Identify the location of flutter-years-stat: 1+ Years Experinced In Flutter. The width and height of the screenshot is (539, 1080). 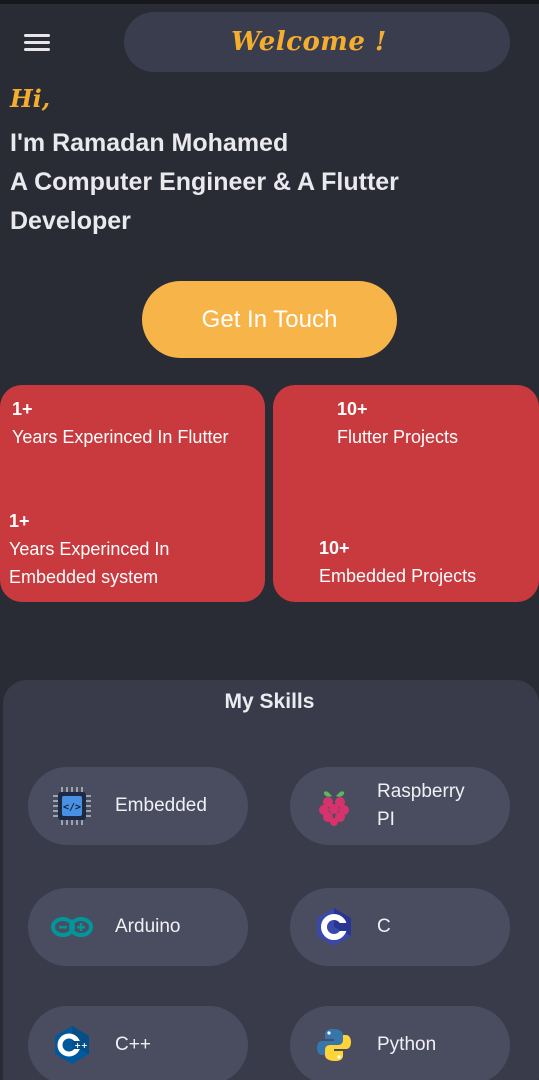
(120, 423).